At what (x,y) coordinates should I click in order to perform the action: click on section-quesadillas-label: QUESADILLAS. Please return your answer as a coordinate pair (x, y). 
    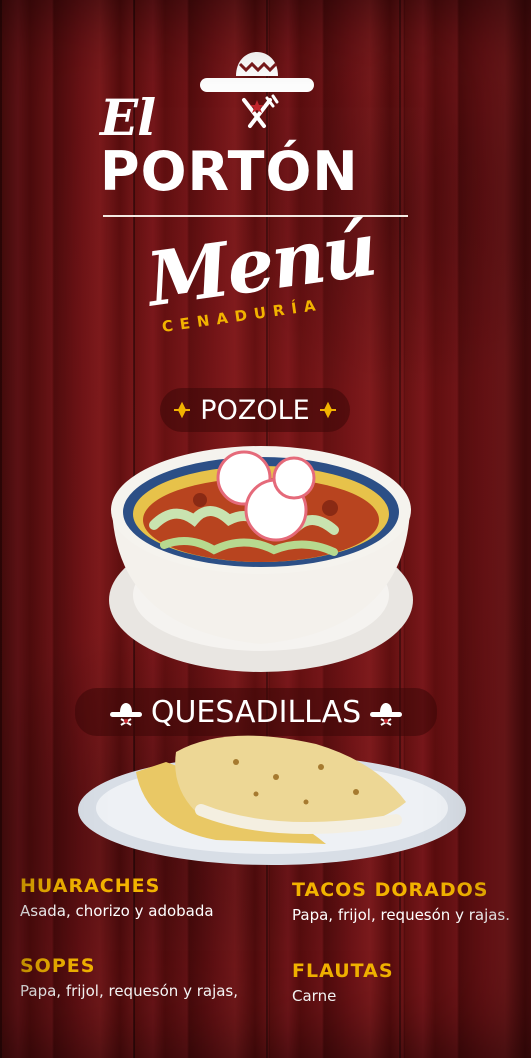
    Looking at the image, I should click on (256, 712).